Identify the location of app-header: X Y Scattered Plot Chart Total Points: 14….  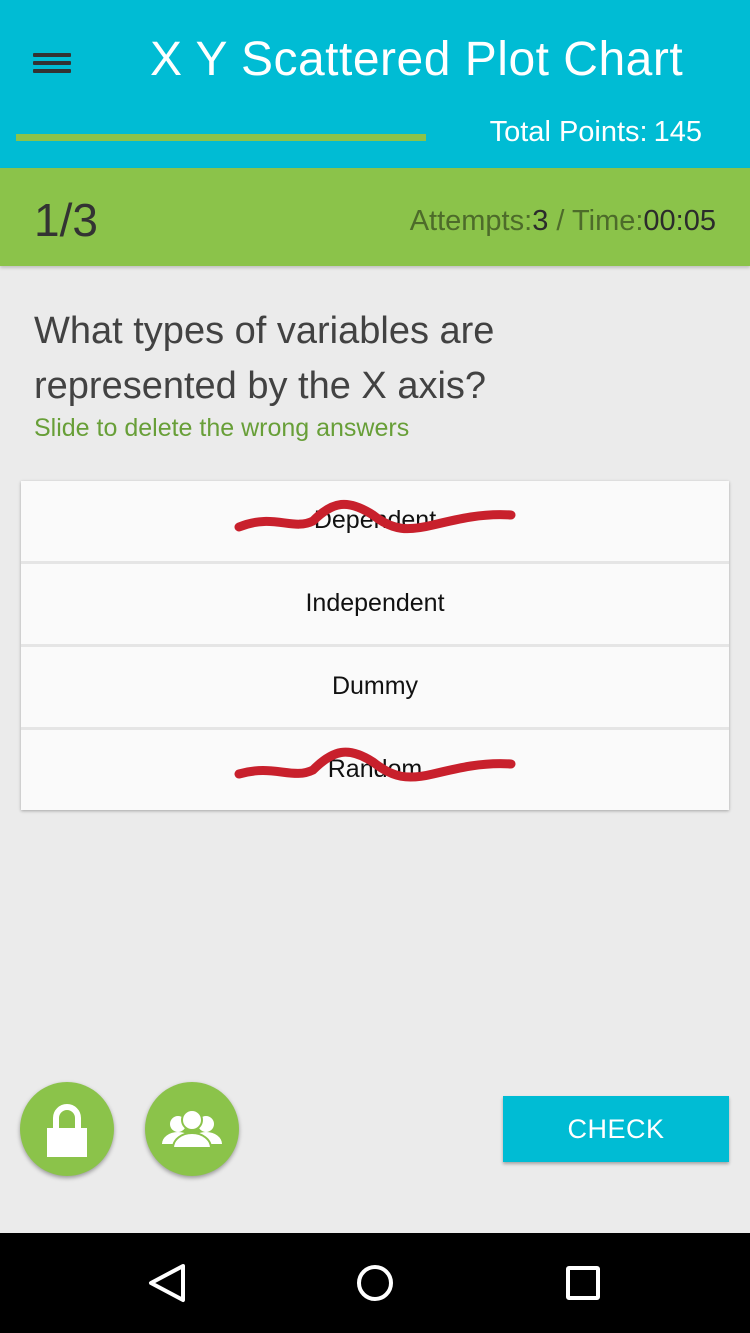
(375, 84).